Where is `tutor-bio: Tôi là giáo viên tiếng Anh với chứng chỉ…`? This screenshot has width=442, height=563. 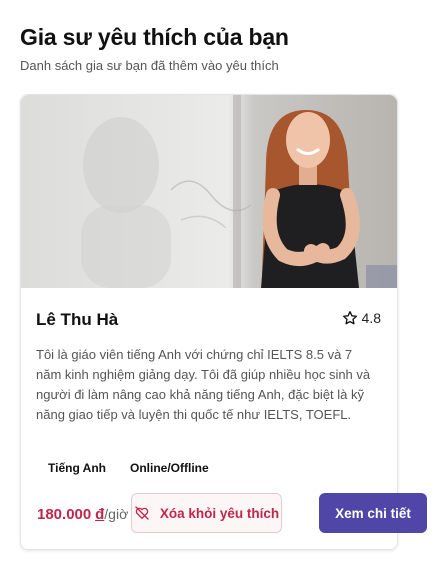 tutor-bio: Tôi là giáo viên tiếng Anh với chứng chỉ… is located at coordinates (203, 384).